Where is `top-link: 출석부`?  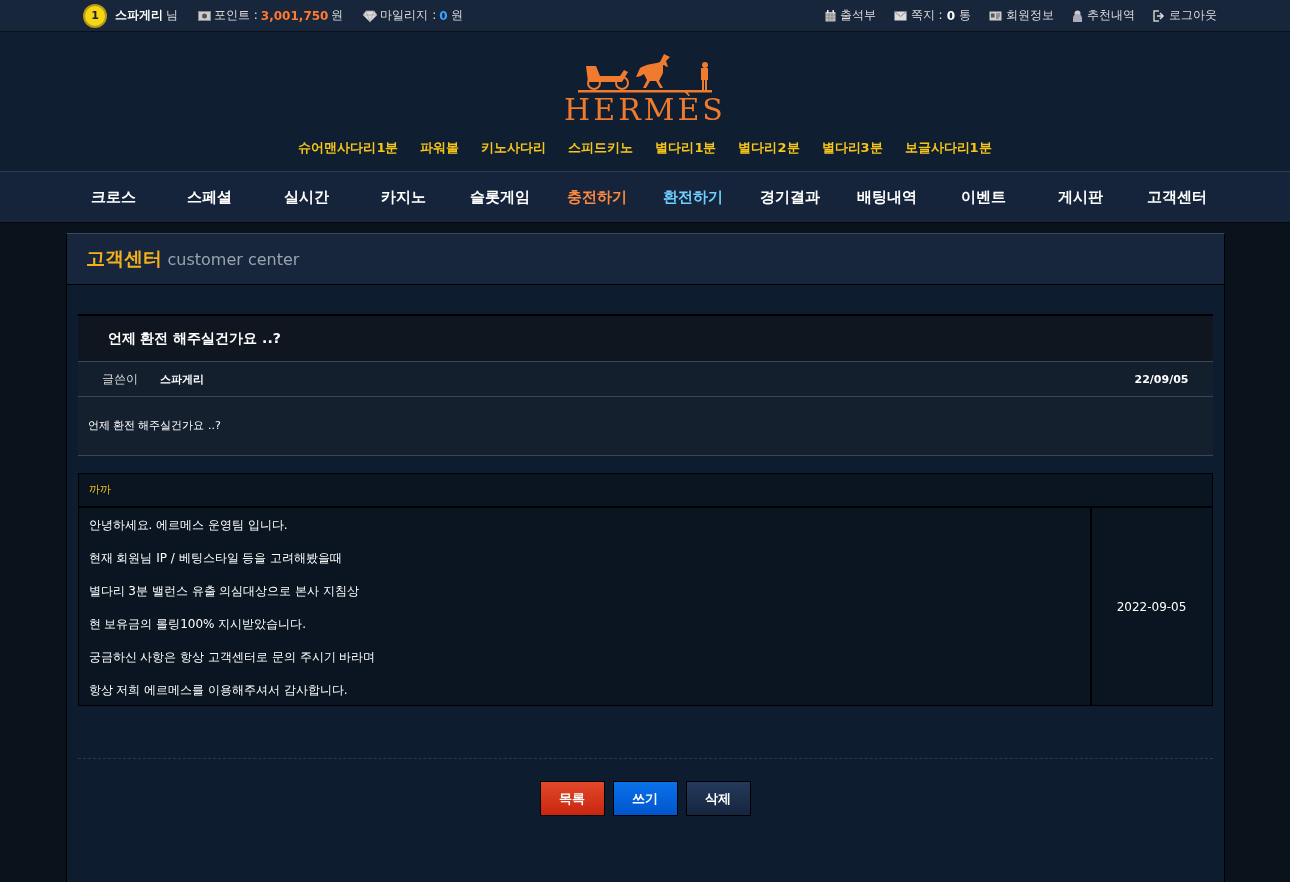
top-link: 출석부 is located at coordinates (850, 15).